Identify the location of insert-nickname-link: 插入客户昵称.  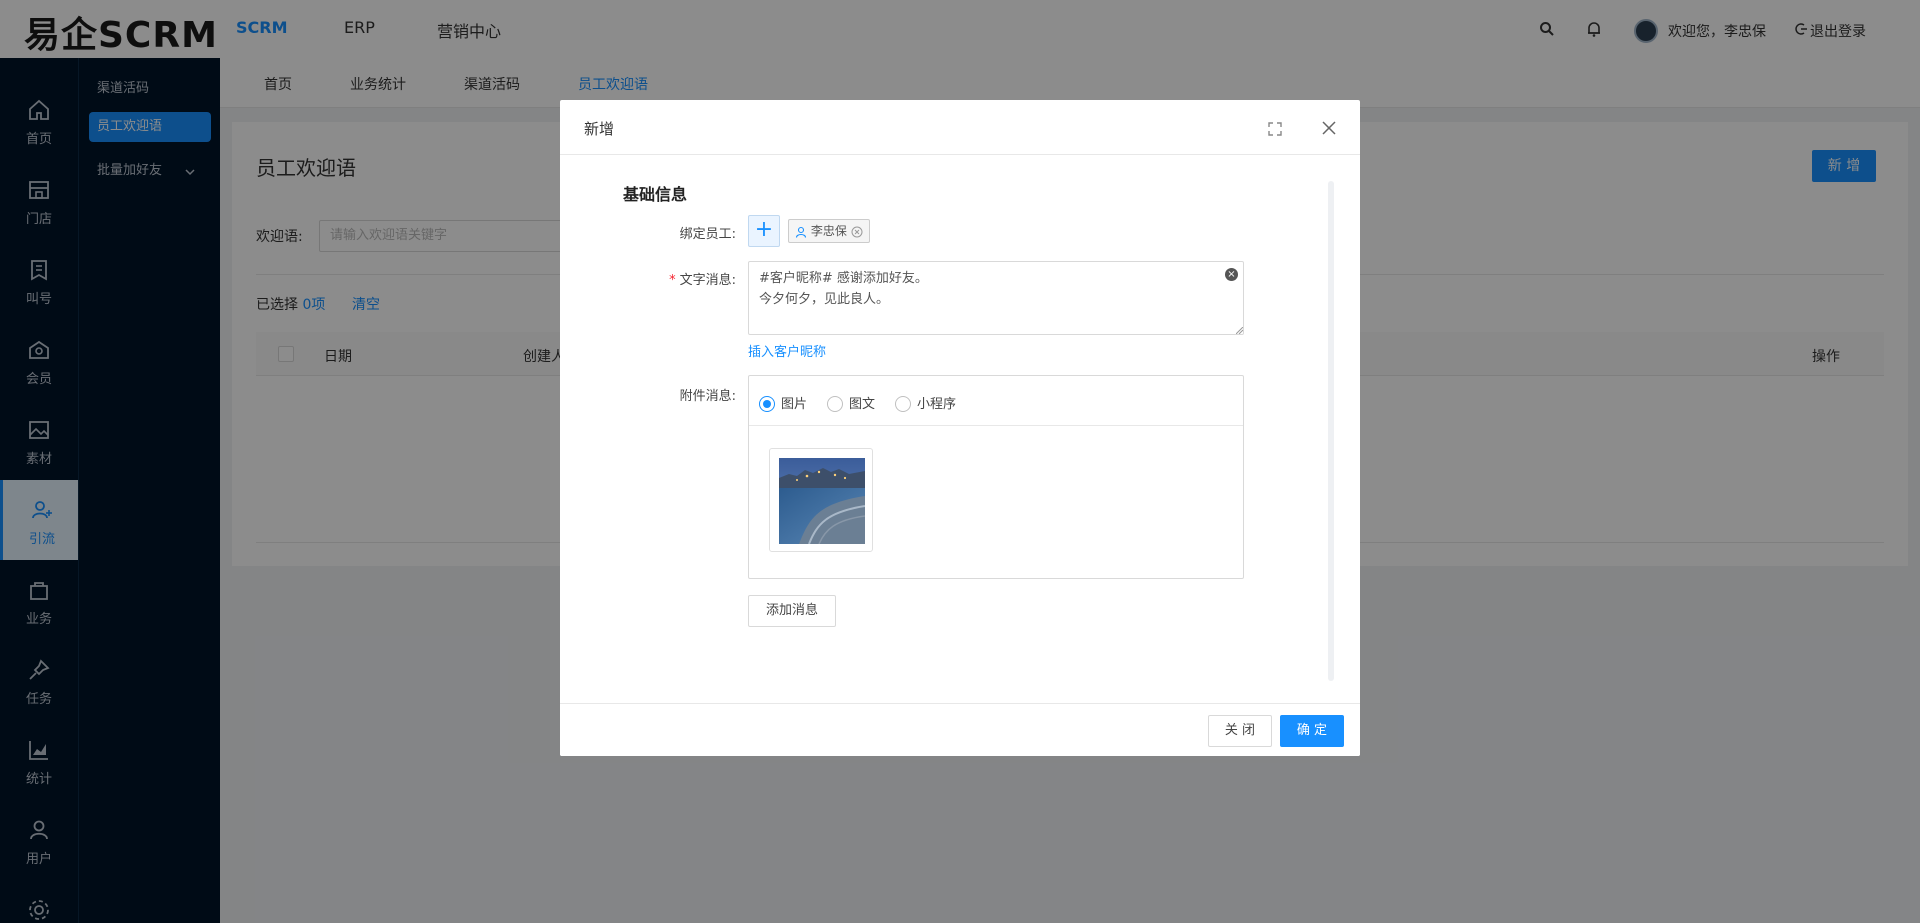
(787, 350).